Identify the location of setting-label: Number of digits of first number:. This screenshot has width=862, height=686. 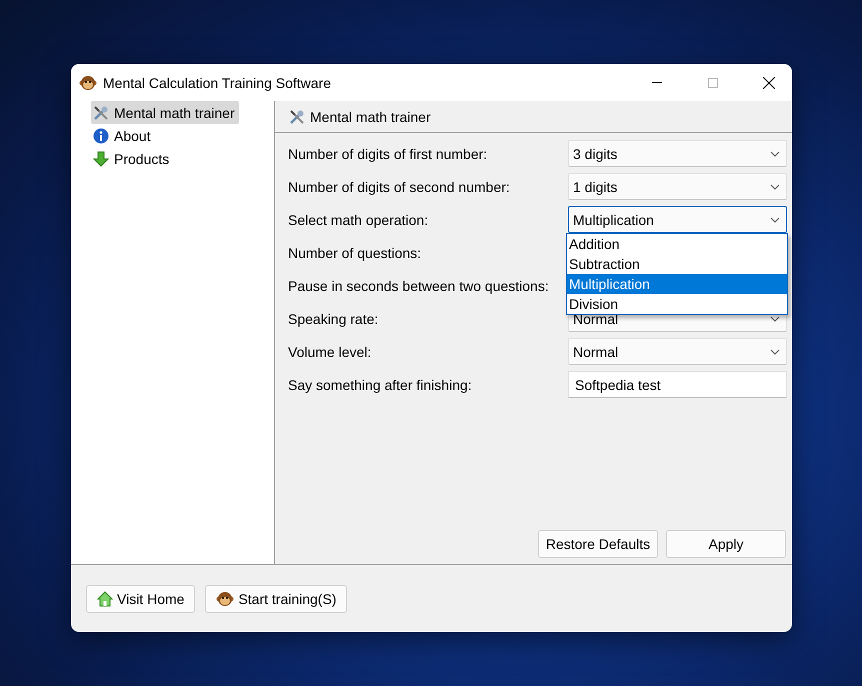
(388, 154).